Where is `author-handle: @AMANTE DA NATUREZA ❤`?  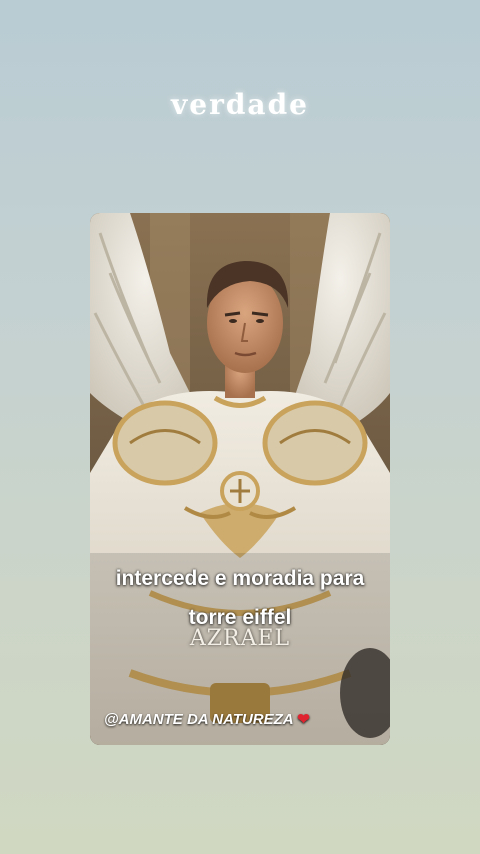
author-handle: @AMANTE DA NATUREZA ❤ is located at coordinates (207, 719).